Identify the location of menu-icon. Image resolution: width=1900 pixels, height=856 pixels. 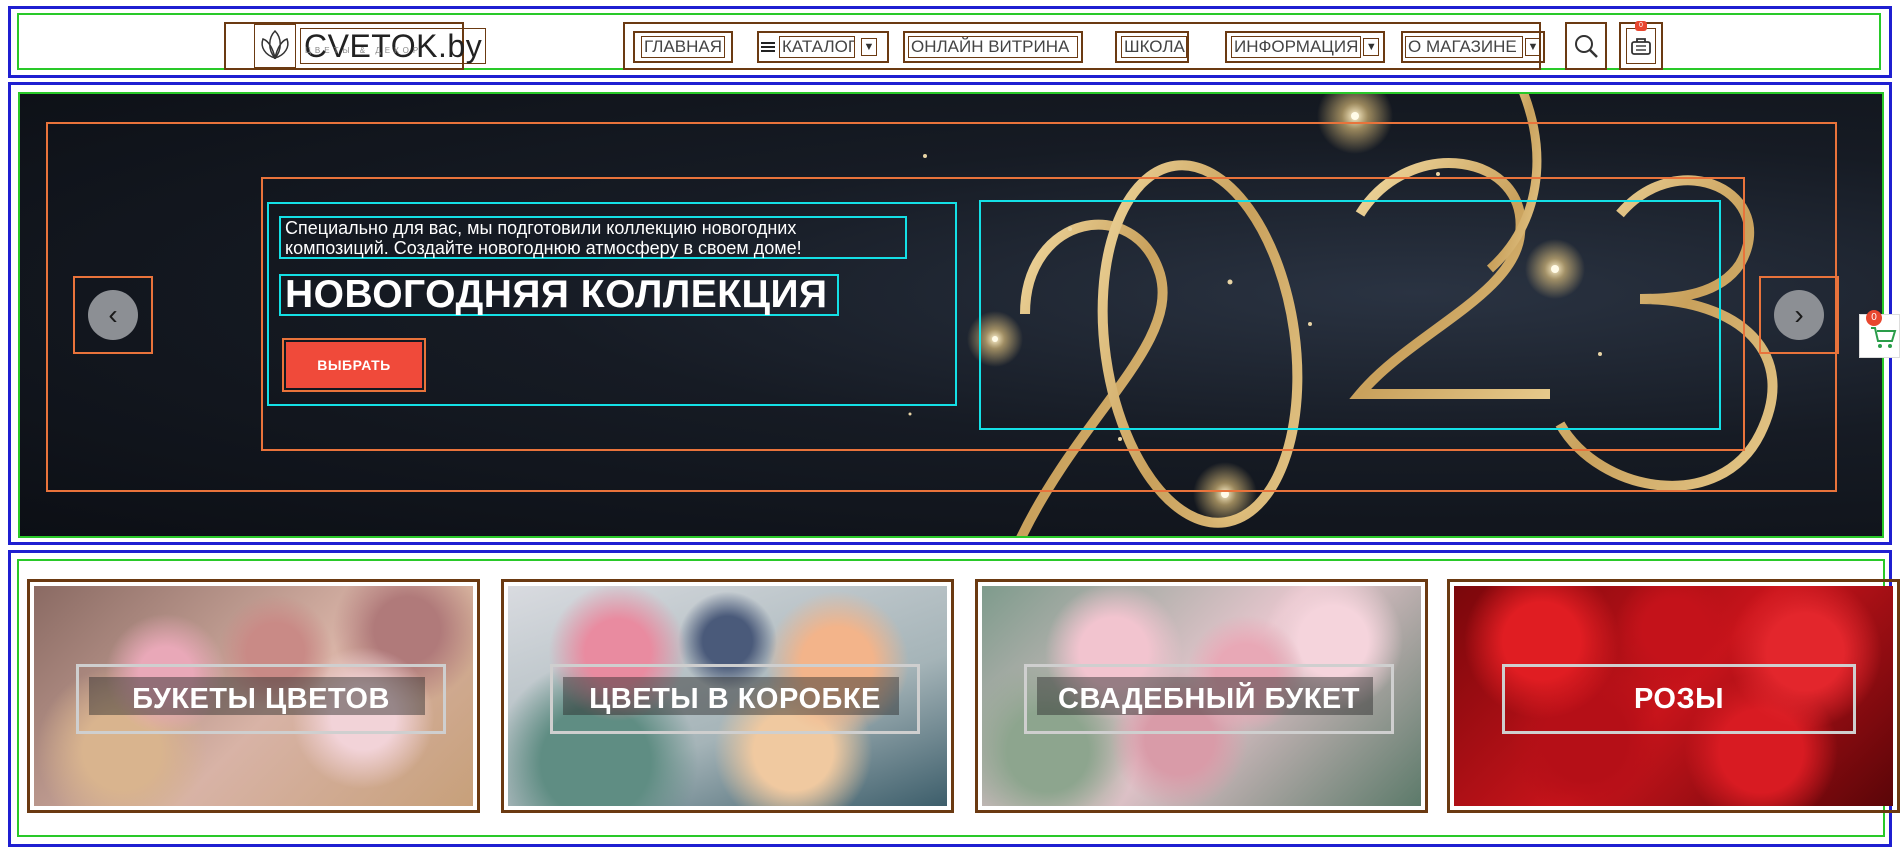
(768, 47).